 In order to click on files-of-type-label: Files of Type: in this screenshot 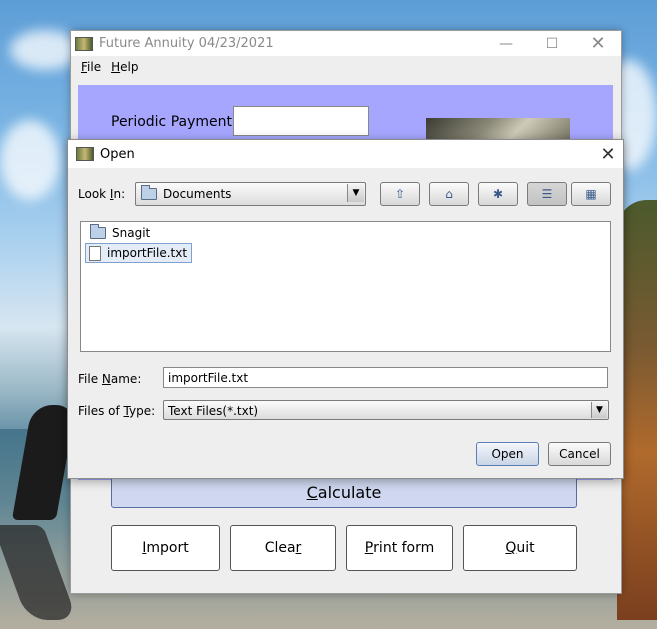, I will do `click(116, 411)`.